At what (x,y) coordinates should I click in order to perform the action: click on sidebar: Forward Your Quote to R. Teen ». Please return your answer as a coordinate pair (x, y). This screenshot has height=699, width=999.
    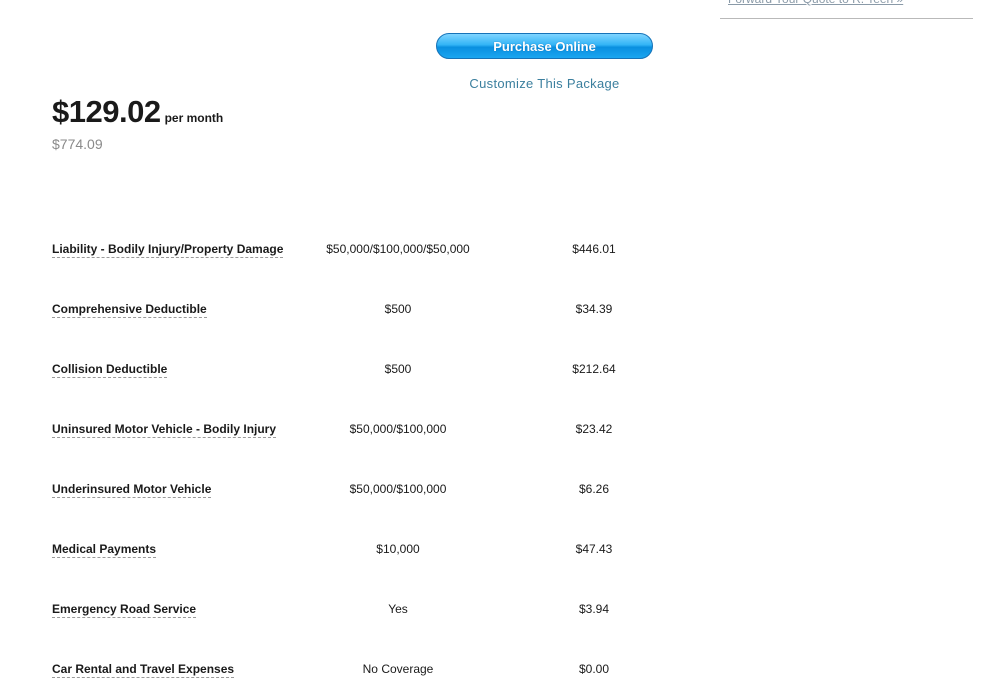
    Looking at the image, I should click on (846, 9).